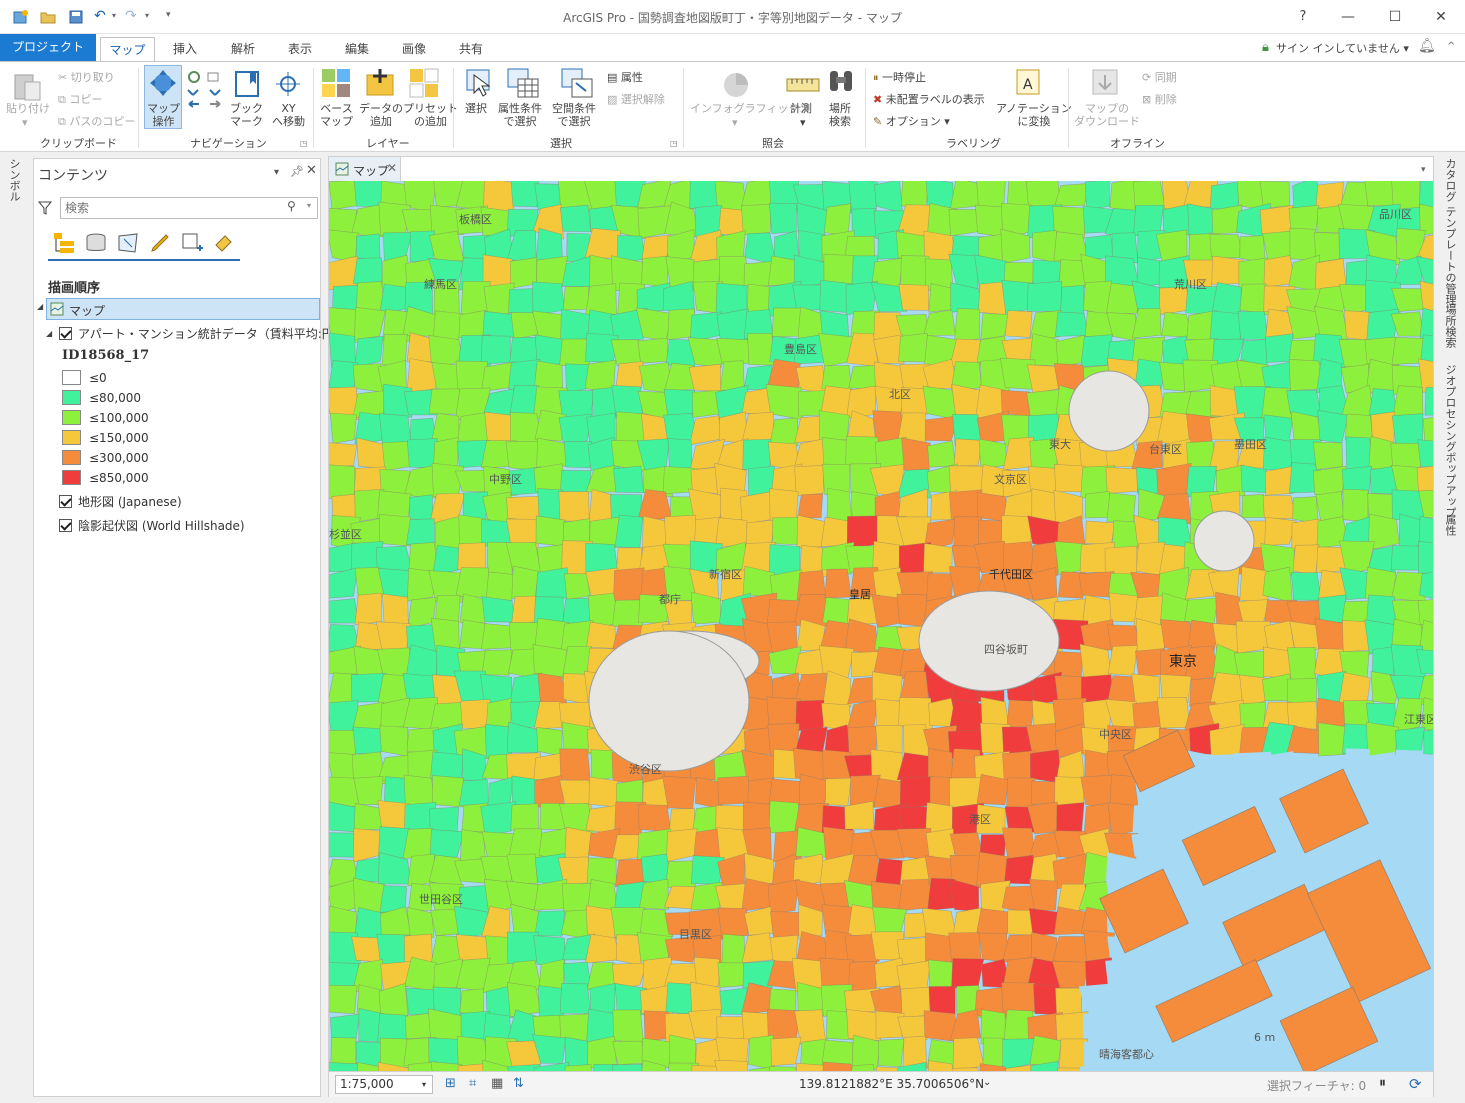  I want to click on select-by-location-button: 空間条件 で選択, so click(574, 115).